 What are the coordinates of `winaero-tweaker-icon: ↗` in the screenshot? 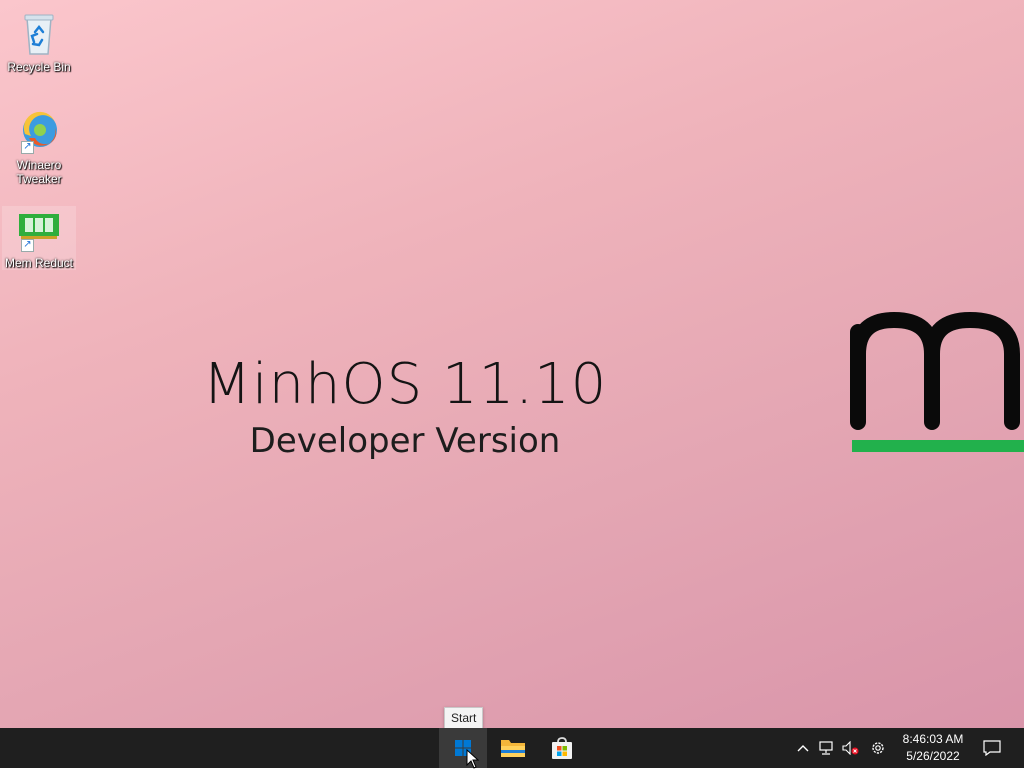 It's located at (39, 132).